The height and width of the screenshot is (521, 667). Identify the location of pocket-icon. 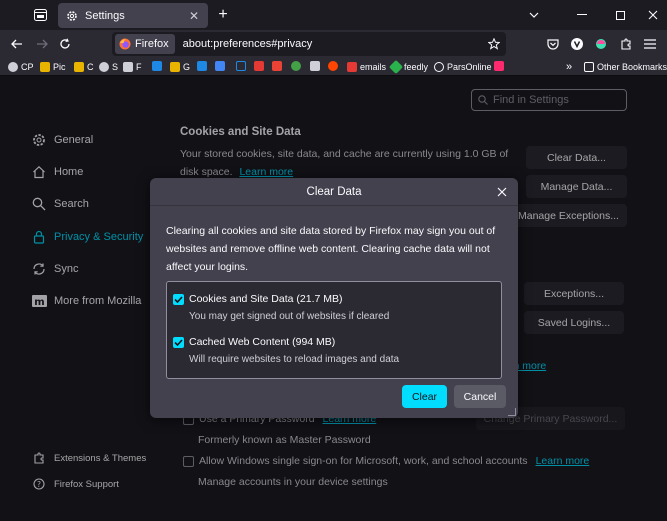
(553, 44).